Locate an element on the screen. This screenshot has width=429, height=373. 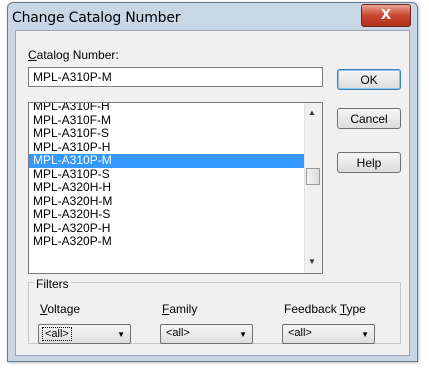
list-item: MPL-A320H-H is located at coordinates (167, 187).